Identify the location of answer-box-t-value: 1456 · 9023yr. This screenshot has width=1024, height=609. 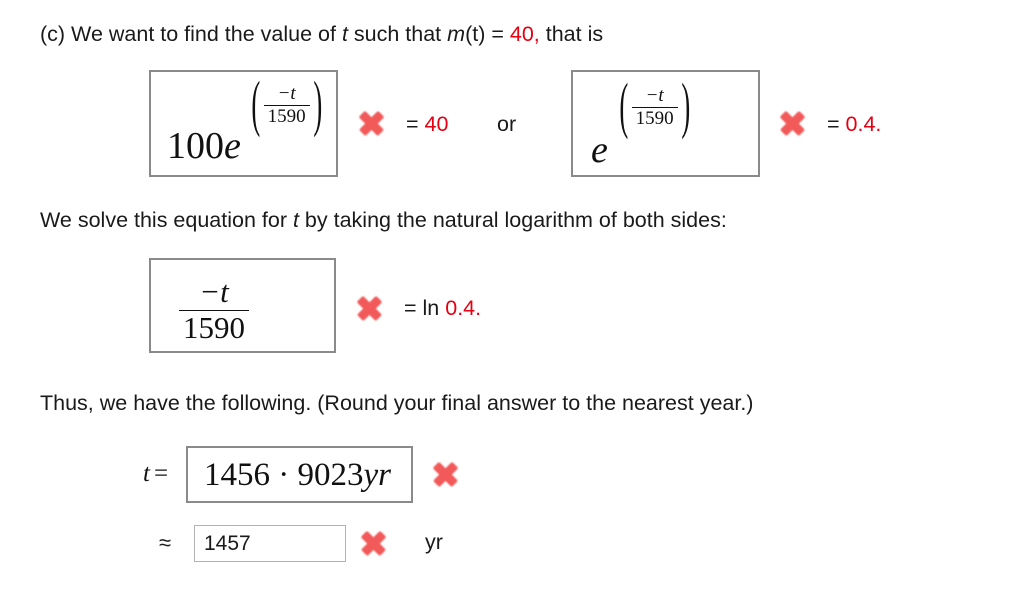
(299, 474).